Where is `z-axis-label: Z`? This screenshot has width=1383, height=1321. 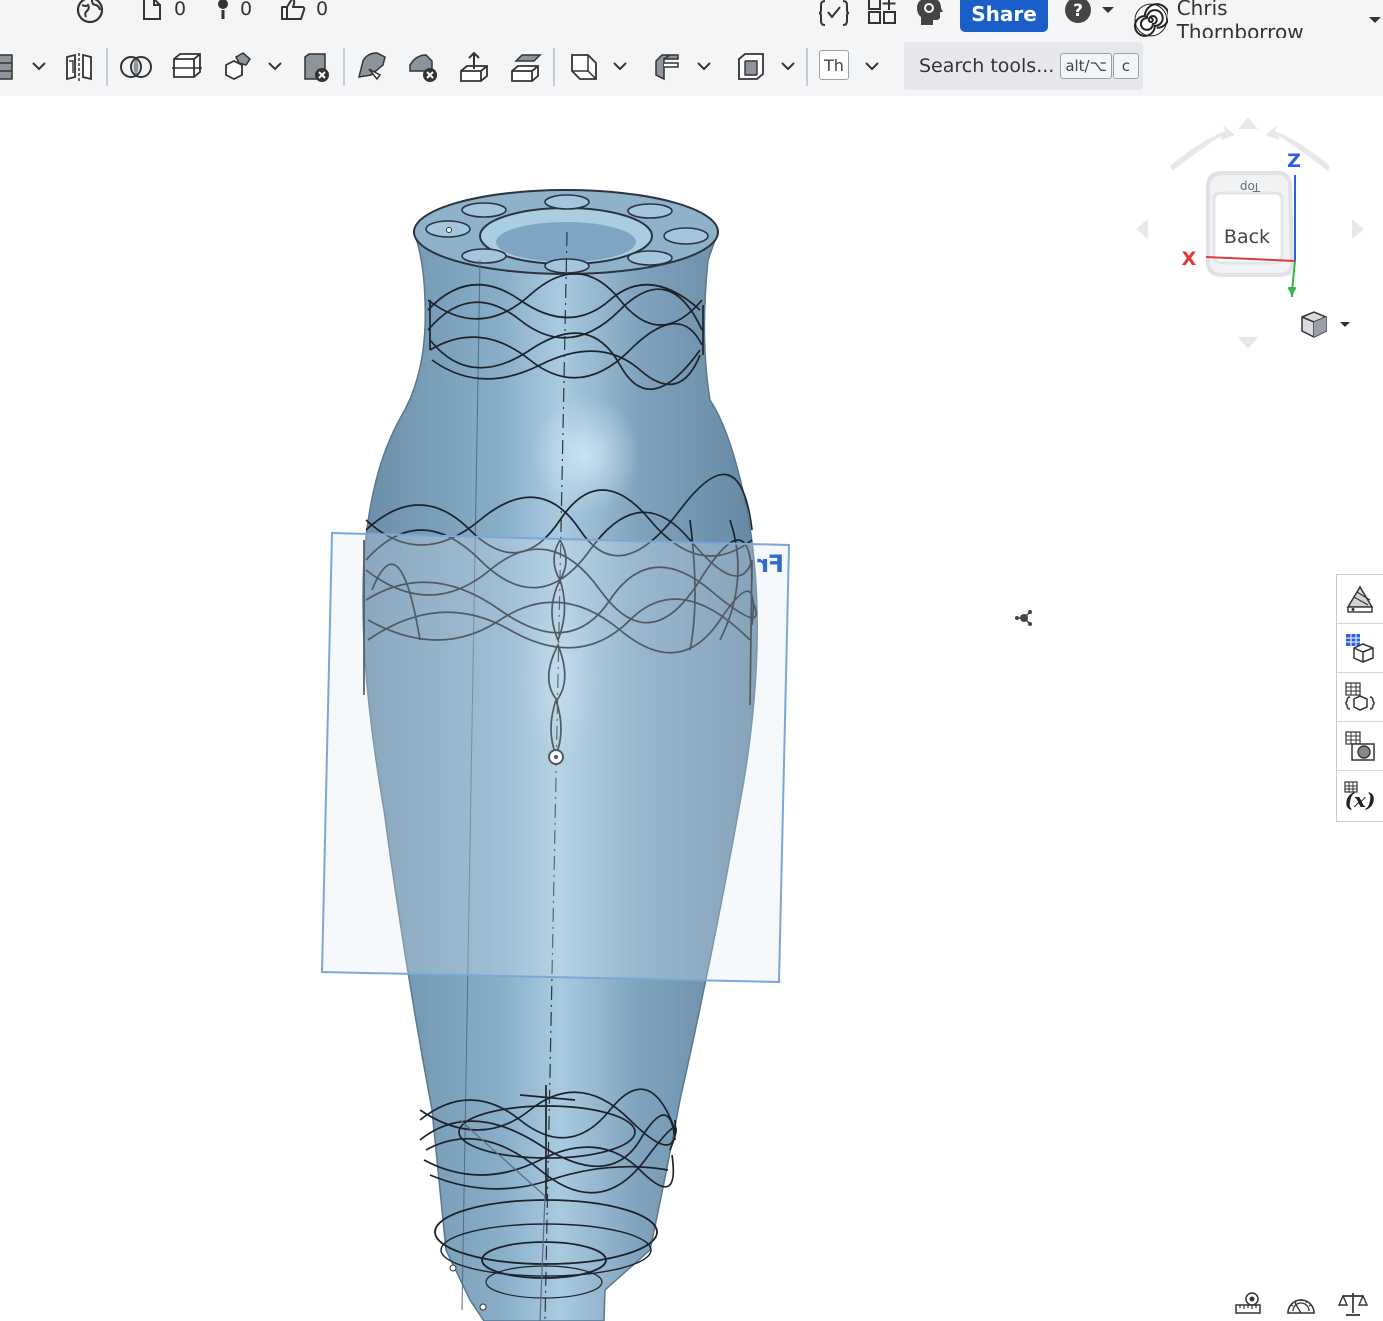 z-axis-label: Z is located at coordinates (1294, 161).